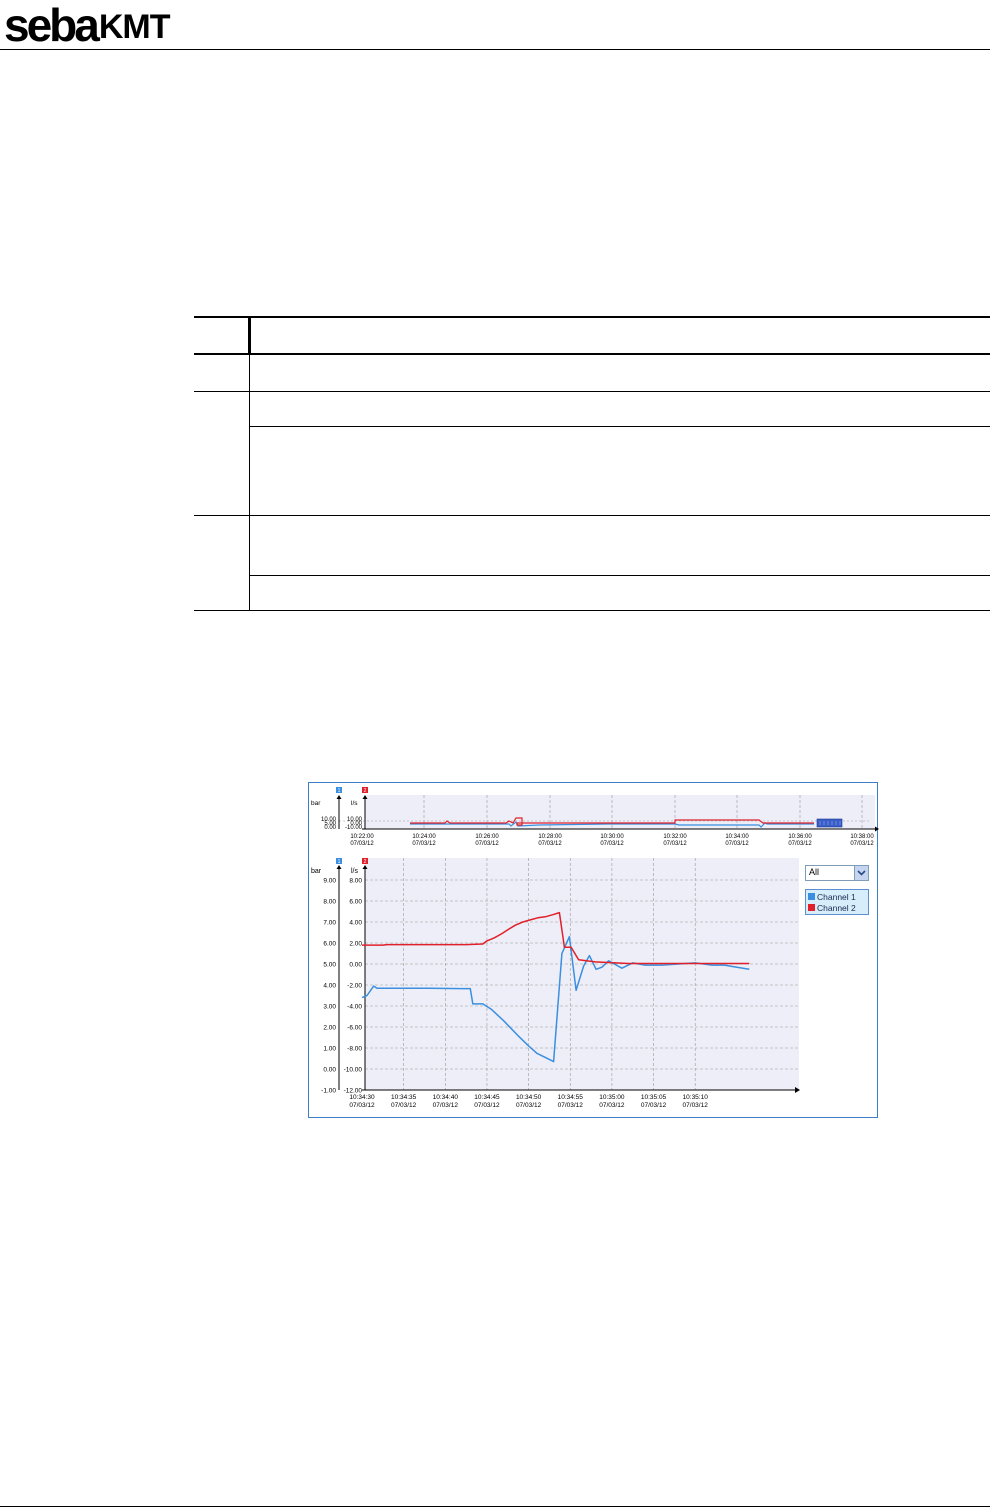 The width and height of the screenshot is (990, 1510). Describe the element at coordinates (339, 797) in the screenshot. I see `overview-y-left-axis-arrow` at that location.